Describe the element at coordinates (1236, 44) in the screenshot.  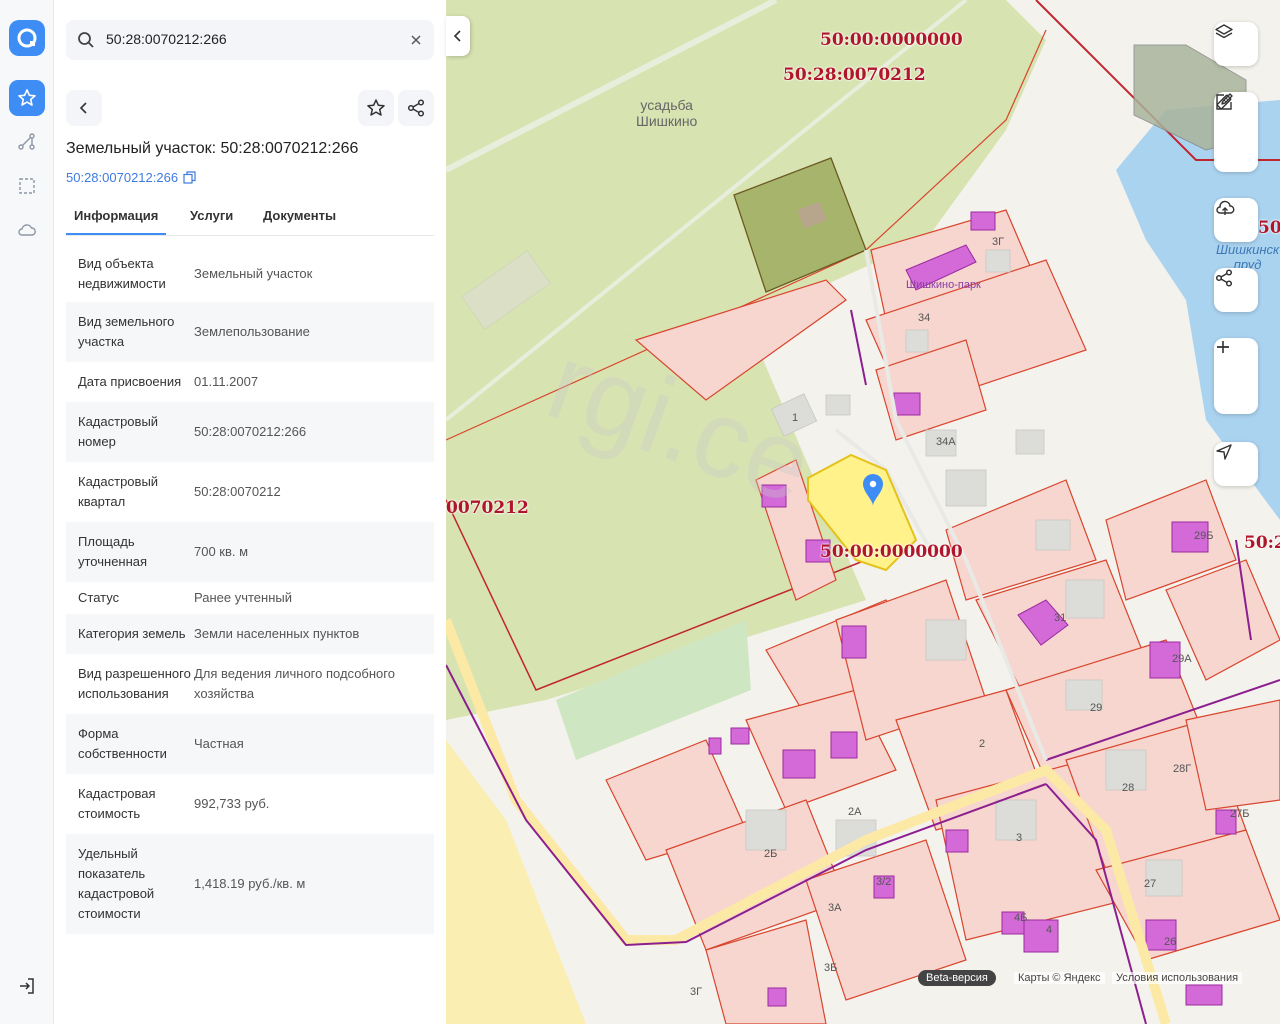
I see `layers-button` at that location.